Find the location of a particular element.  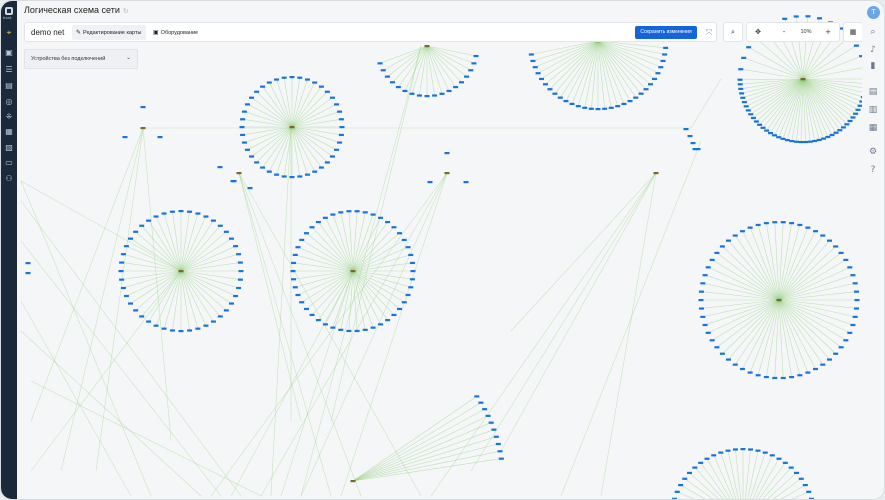

equipment-button: ▣ Оборудование is located at coordinates (175, 32).